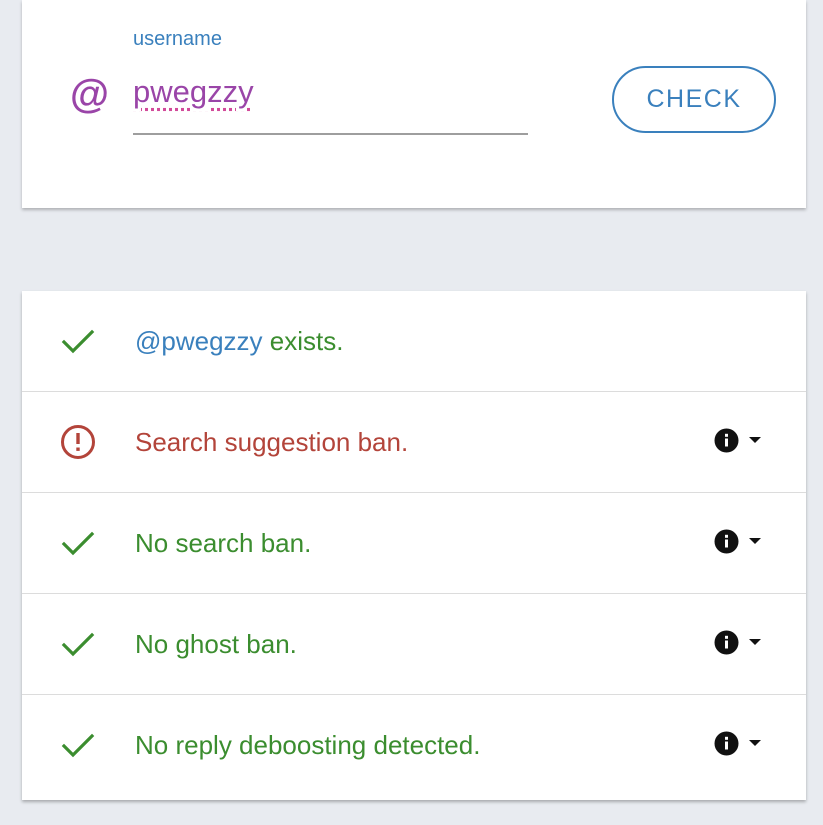  What do you see at coordinates (90, 94) in the screenshot?
I see `at-sign-icon: @` at bounding box center [90, 94].